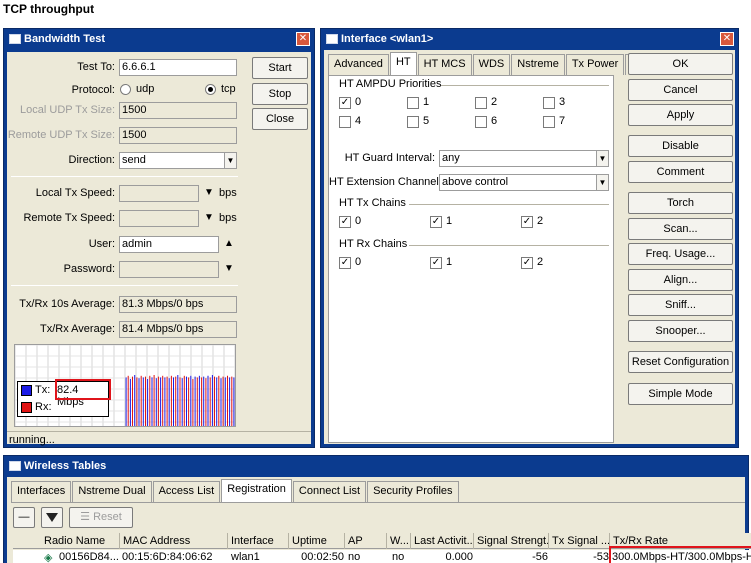 The width and height of the screenshot is (751, 563). I want to click on tab-tx-power: Tx Power, so click(595, 64).